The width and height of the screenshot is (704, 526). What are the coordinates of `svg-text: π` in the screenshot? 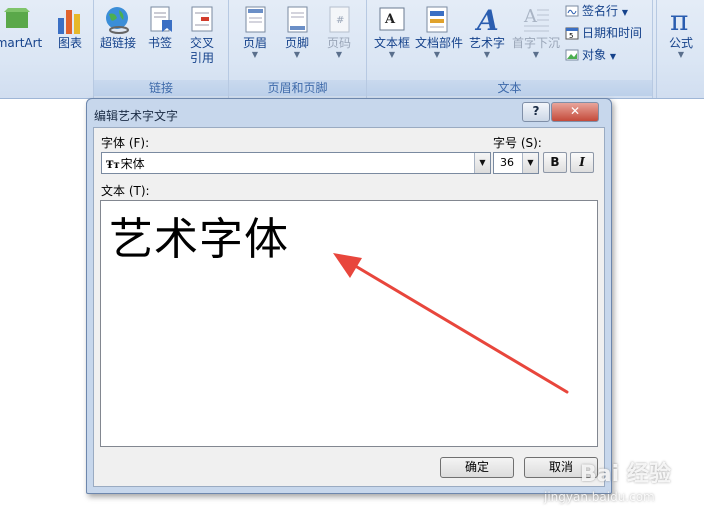 It's located at (679, 20).